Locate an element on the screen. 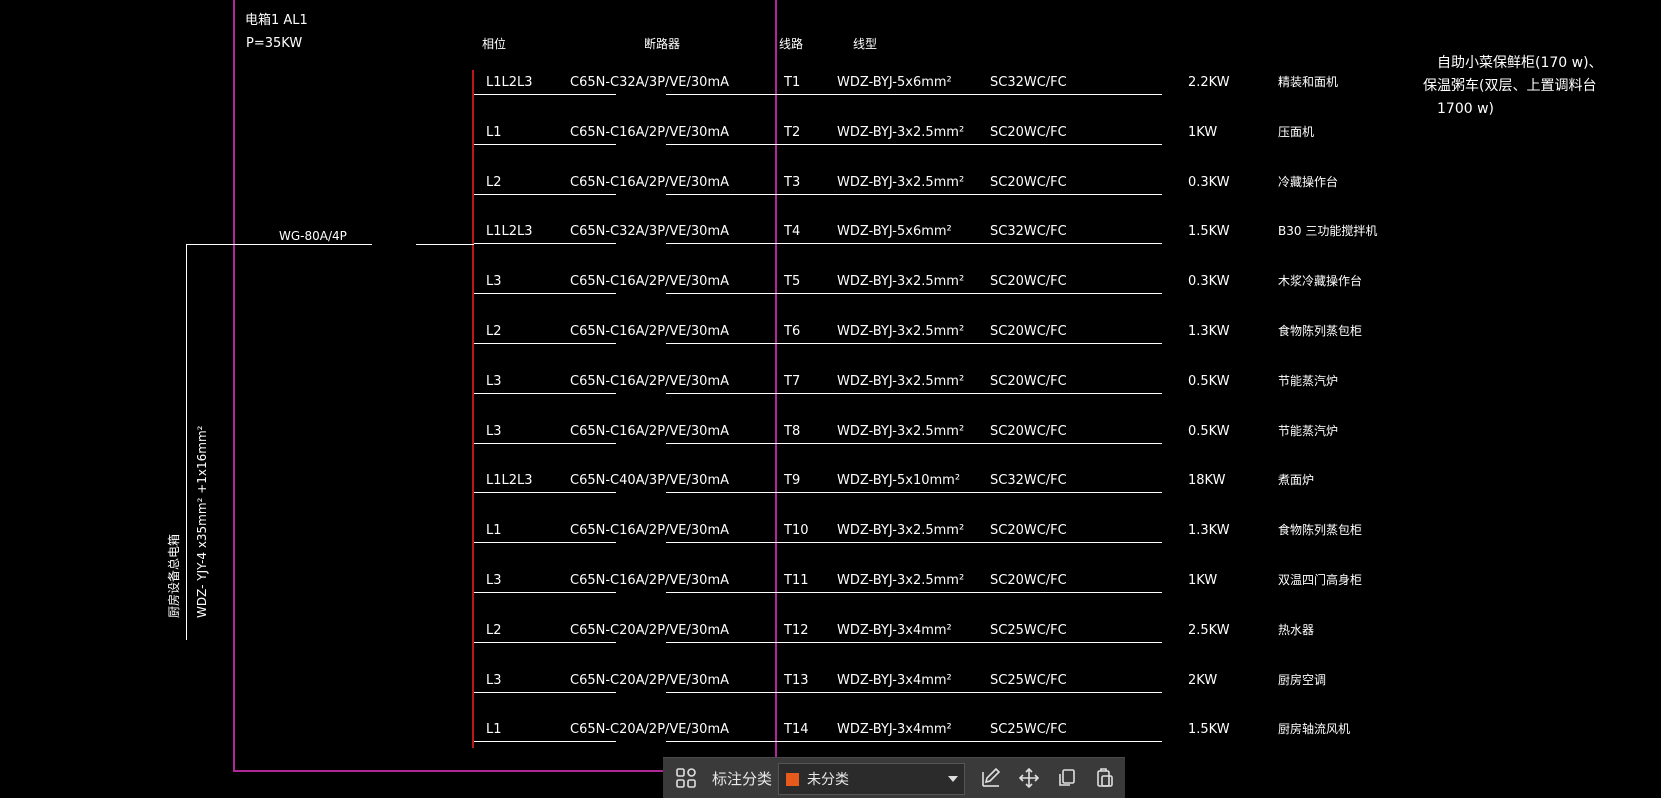  row-breaker: C65N-C40A/3P/VE/30mA is located at coordinates (650, 481).